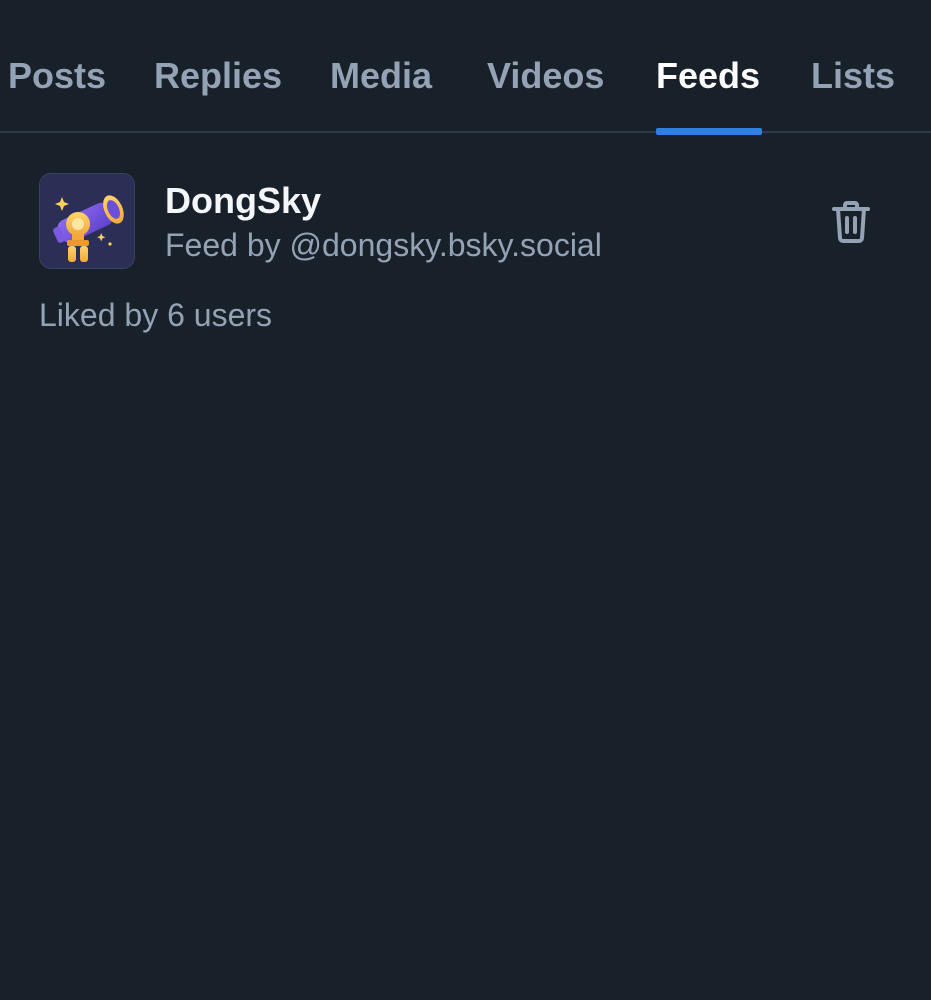  I want to click on tab-posts: Posts, so click(57, 92).